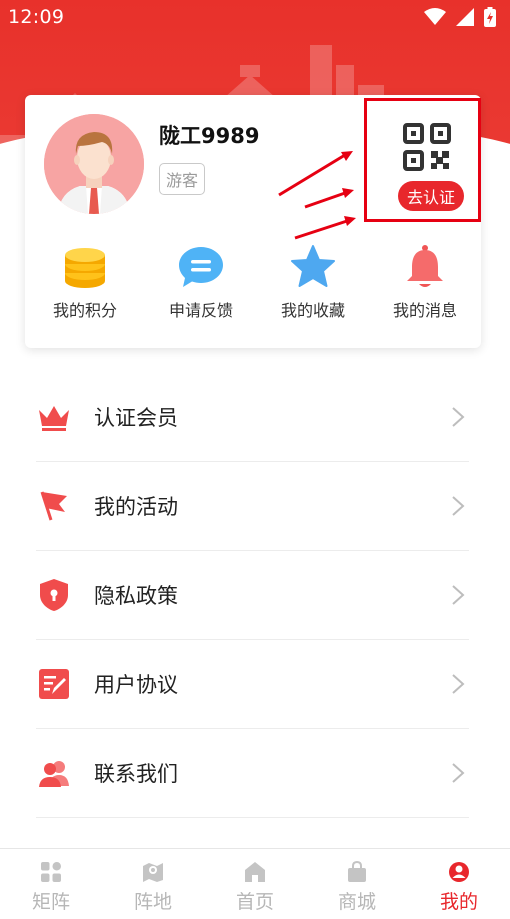 The height and width of the screenshot is (919, 510). What do you see at coordinates (54, 417) in the screenshot?
I see `crown-icon` at bounding box center [54, 417].